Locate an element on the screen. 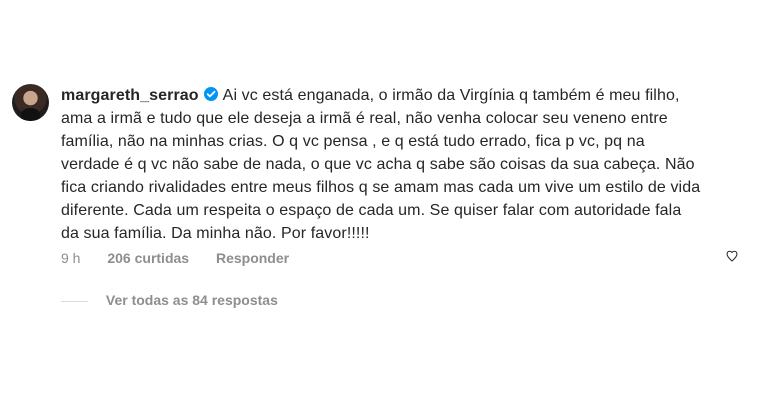 This screenshot has width=766, height=401. comment-meta: 9 h 206 curtidas Responder is located at coordinates (186, 258).